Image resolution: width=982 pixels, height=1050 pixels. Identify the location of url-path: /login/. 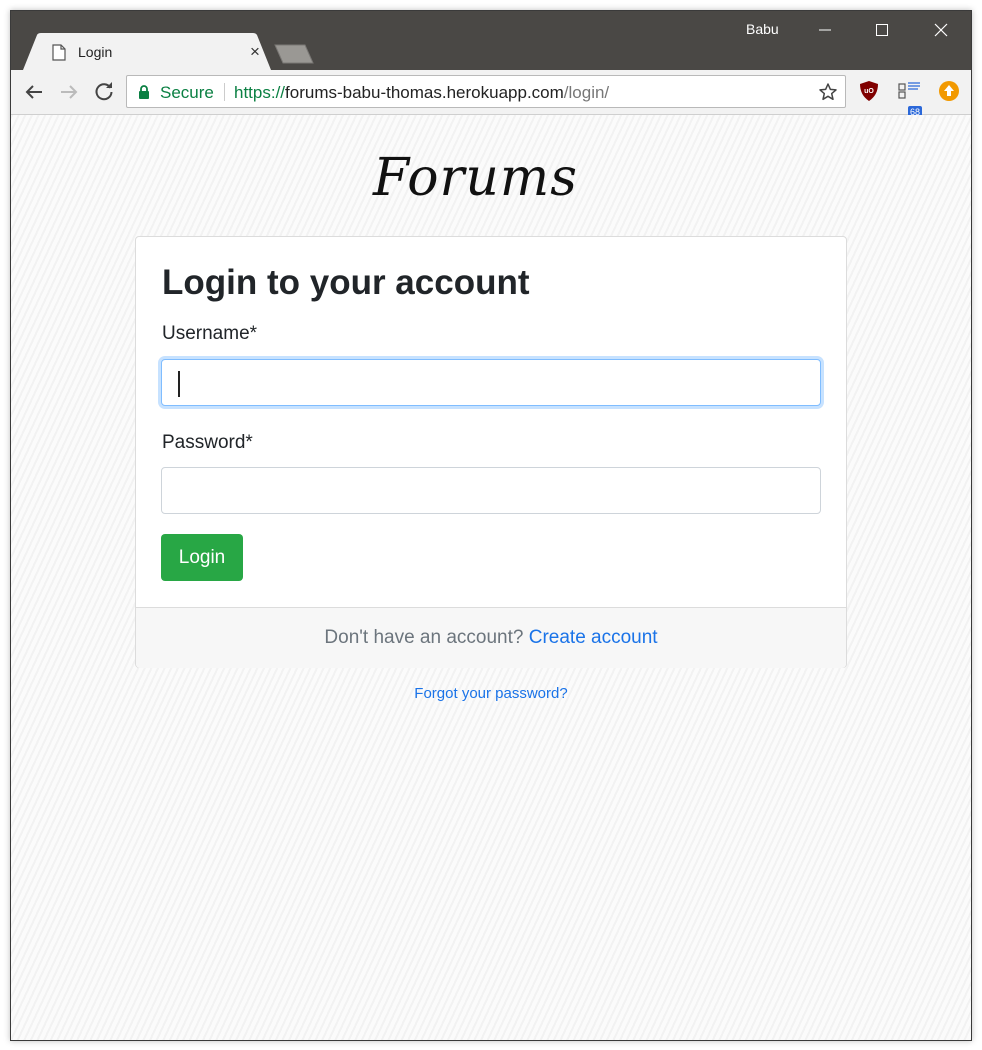
(586, 92).